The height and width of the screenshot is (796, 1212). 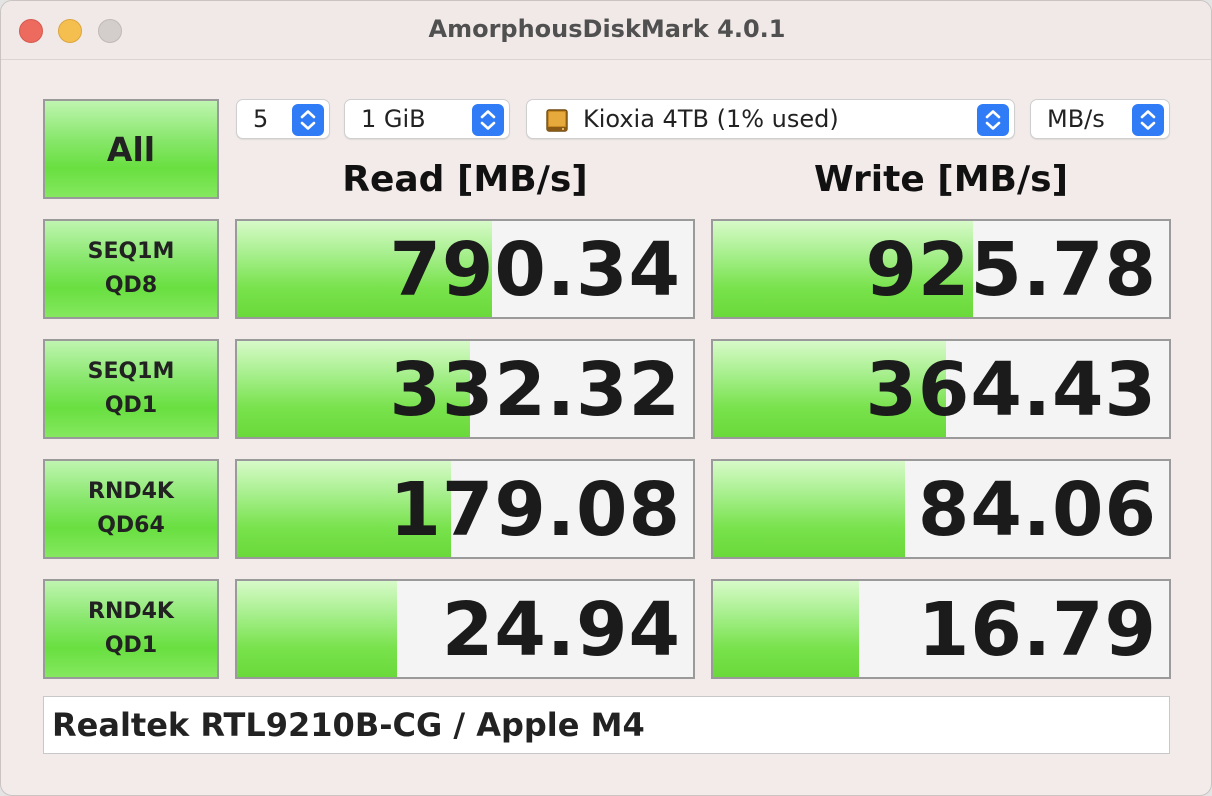 What do you see at coordinates (711, 119) in the screenshot?
I see `drive-select-value: Kioxia 4TB (1% used)` at bounding box center [711, 119].